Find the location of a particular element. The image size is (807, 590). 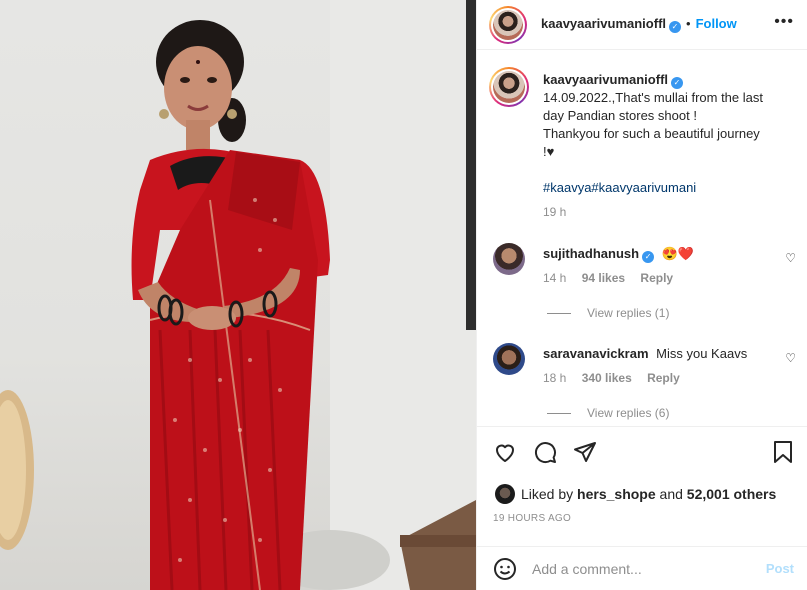

comment-text: 😍❤️ is located at coordinates (678, 253).